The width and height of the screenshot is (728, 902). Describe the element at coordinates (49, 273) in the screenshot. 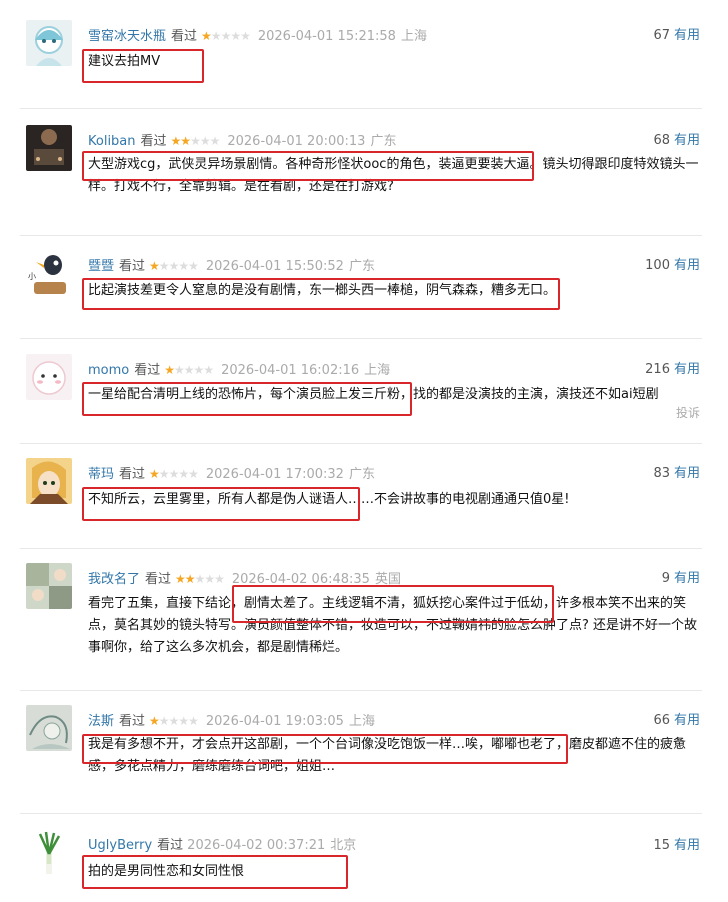

I see `avatar: 小` at that location.